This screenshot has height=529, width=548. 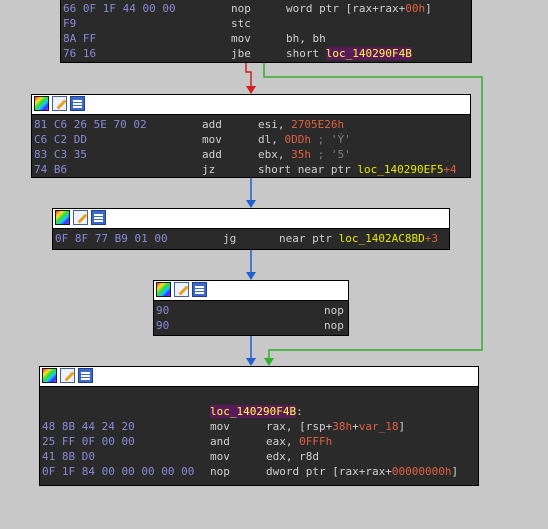 I want to click on asm-line: 8A FF mov bh, bh, so click(x=194, y=38).